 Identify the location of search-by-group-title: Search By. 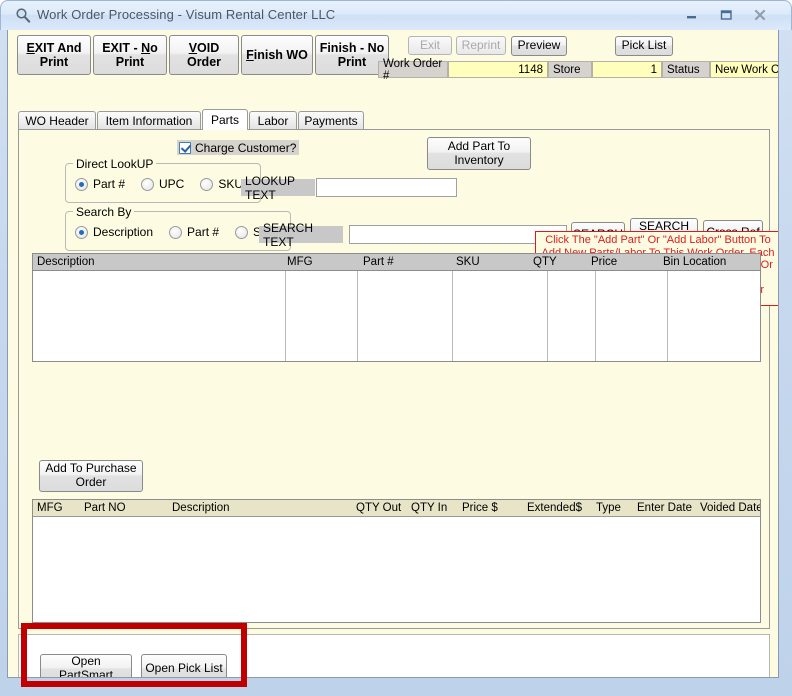
(104, 212).